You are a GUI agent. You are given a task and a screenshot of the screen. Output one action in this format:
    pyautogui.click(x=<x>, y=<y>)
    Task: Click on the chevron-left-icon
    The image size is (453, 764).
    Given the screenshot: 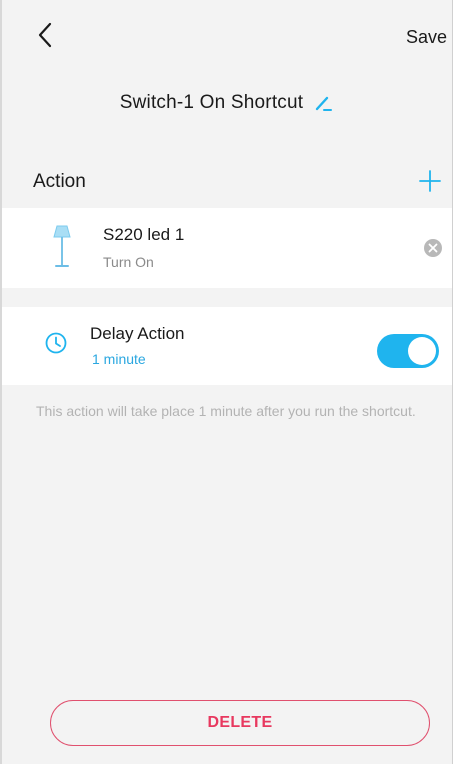 What is the action you would take?
    pyautogui.click(x=45, y=35)
    